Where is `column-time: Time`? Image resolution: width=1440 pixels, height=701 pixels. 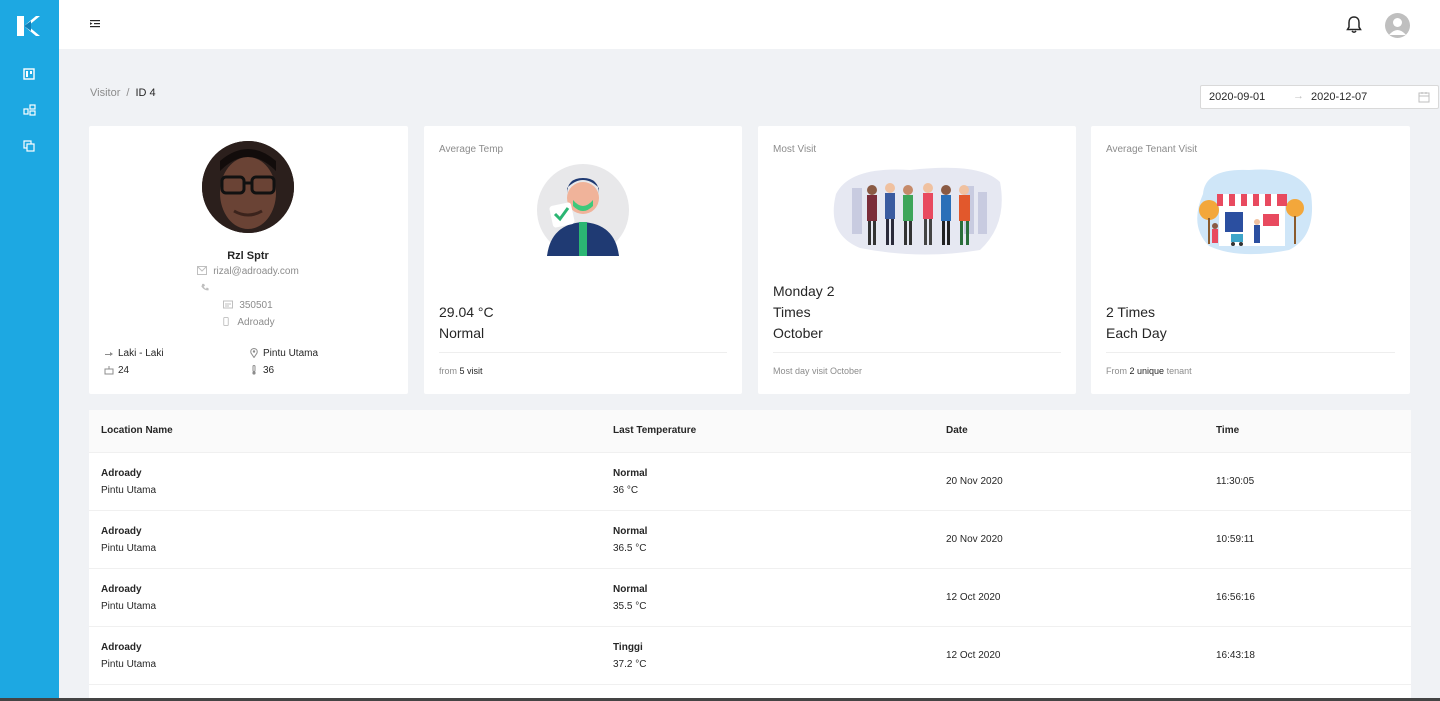
column-time: Time is located at coordinates (1227, 430).